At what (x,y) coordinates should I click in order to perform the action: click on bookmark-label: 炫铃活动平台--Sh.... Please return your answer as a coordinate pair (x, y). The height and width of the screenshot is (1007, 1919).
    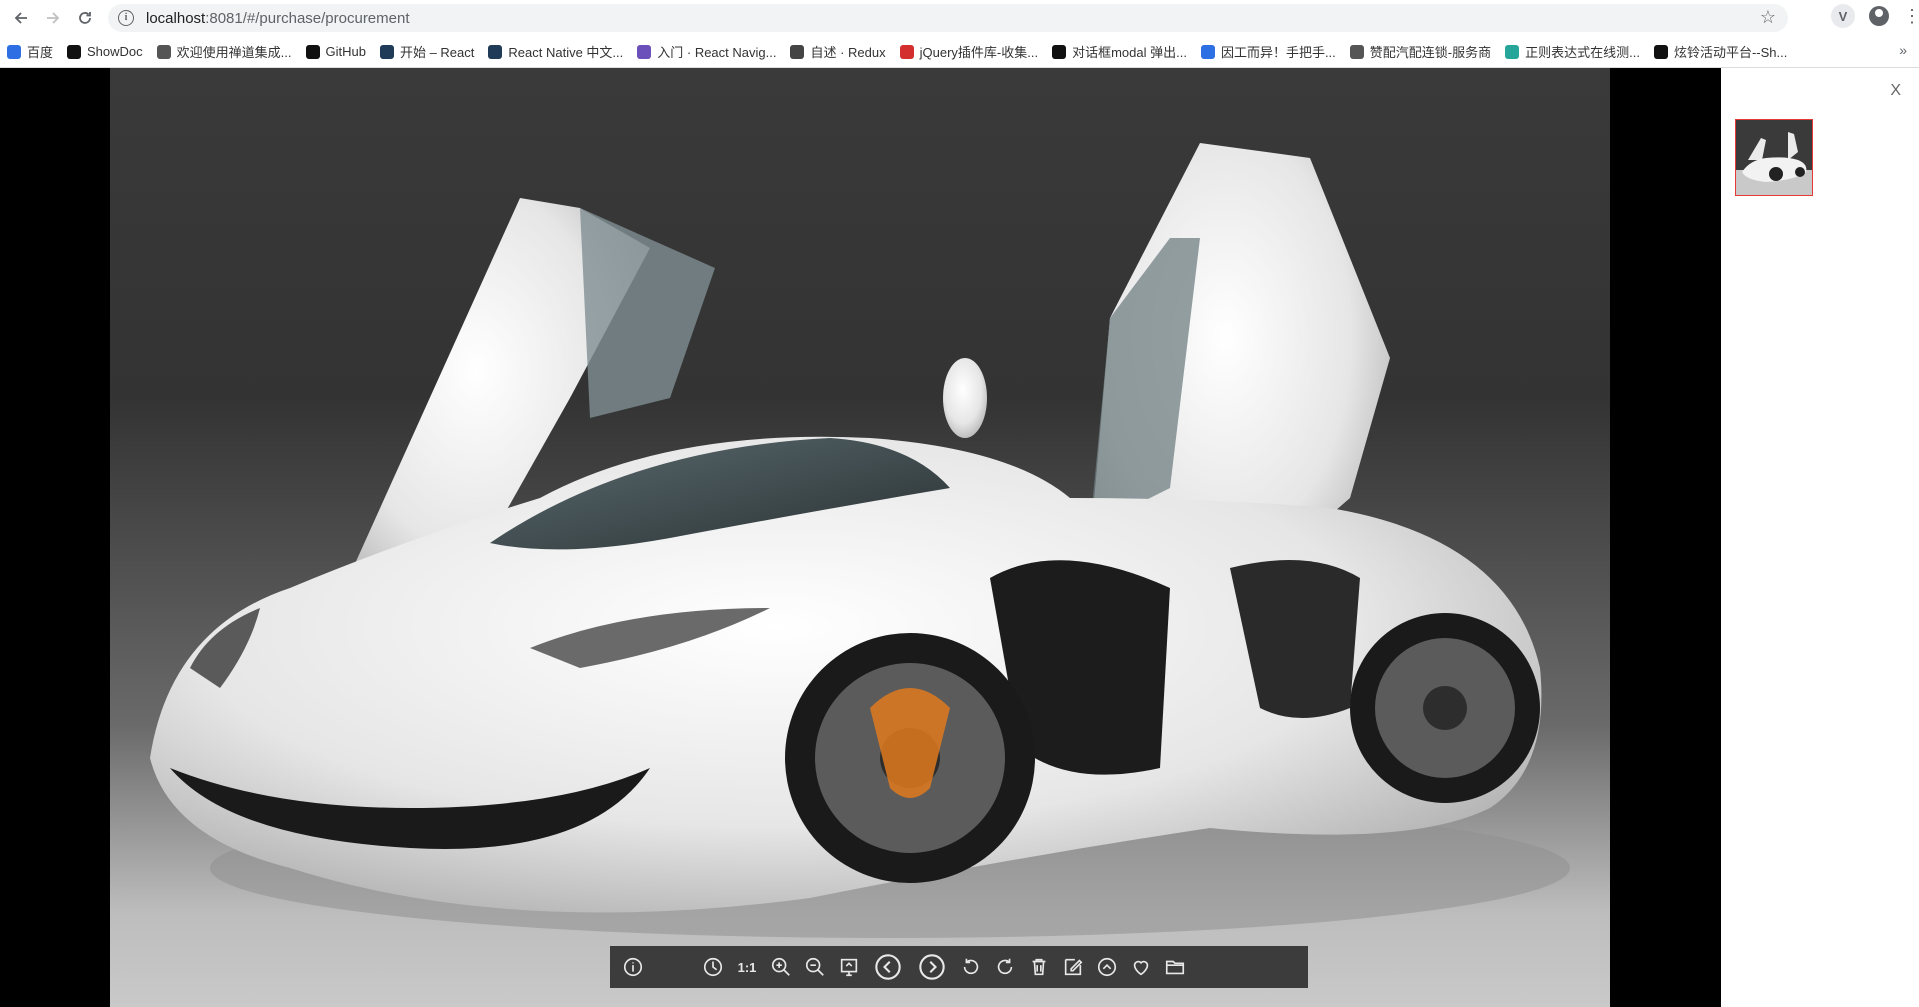
    Looking at the image, I should click on (1730, 52).